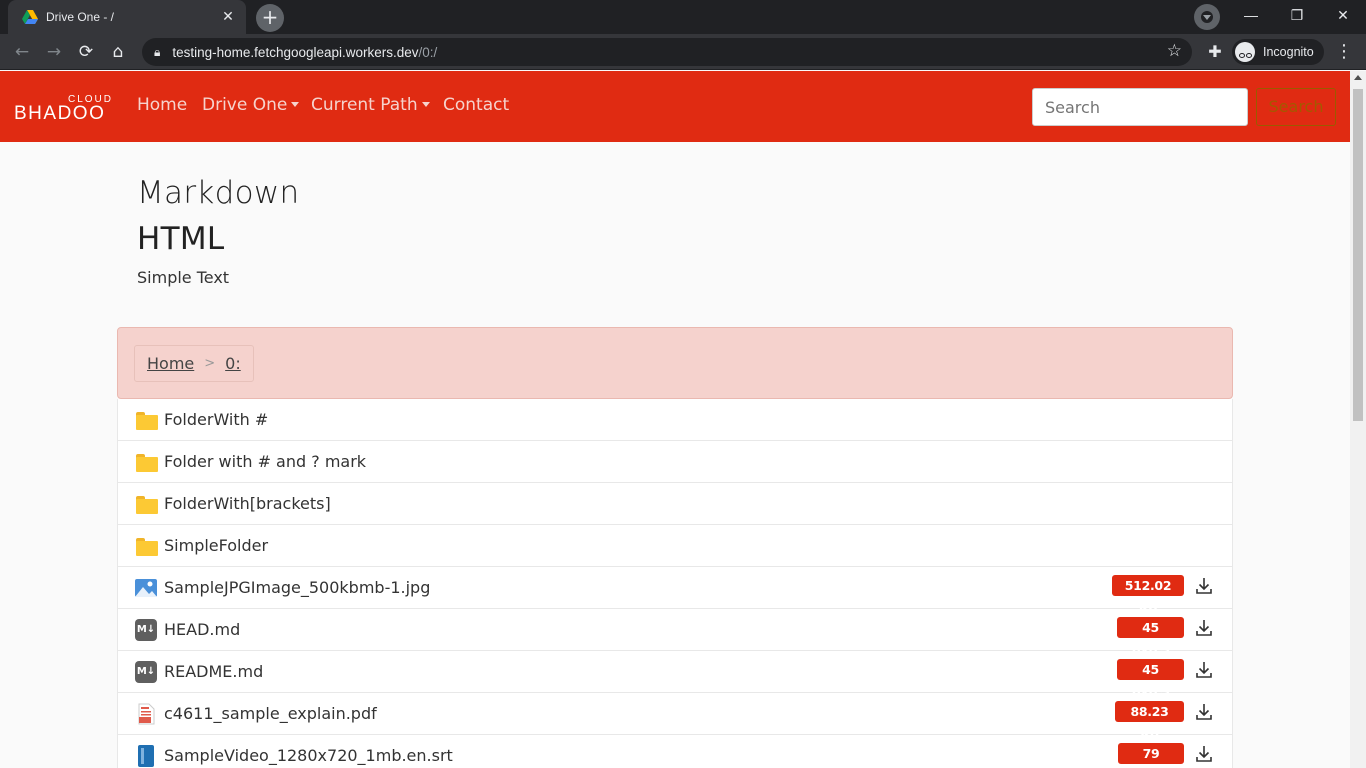 This screenshot has width=1366, height=768. Describe the element at coordinates (1251, 16) in the screenshot. I see `minimize-button: —` at that location.